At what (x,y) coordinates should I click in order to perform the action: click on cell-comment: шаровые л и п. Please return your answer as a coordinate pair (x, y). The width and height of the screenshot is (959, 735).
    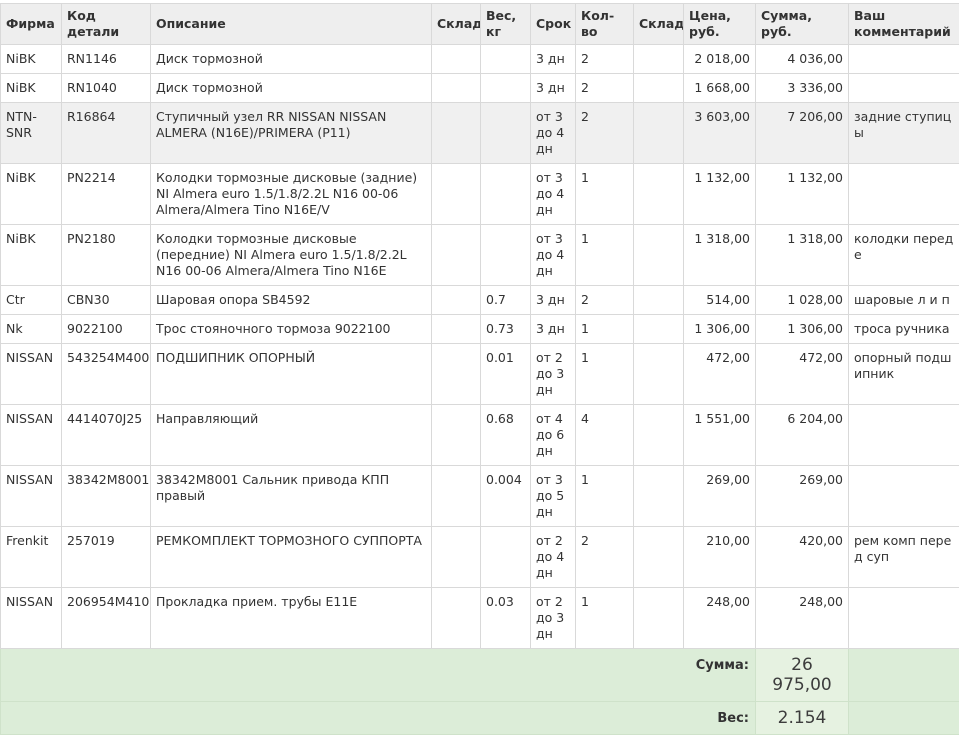
    Looking at the image, I should click on (904, 300).